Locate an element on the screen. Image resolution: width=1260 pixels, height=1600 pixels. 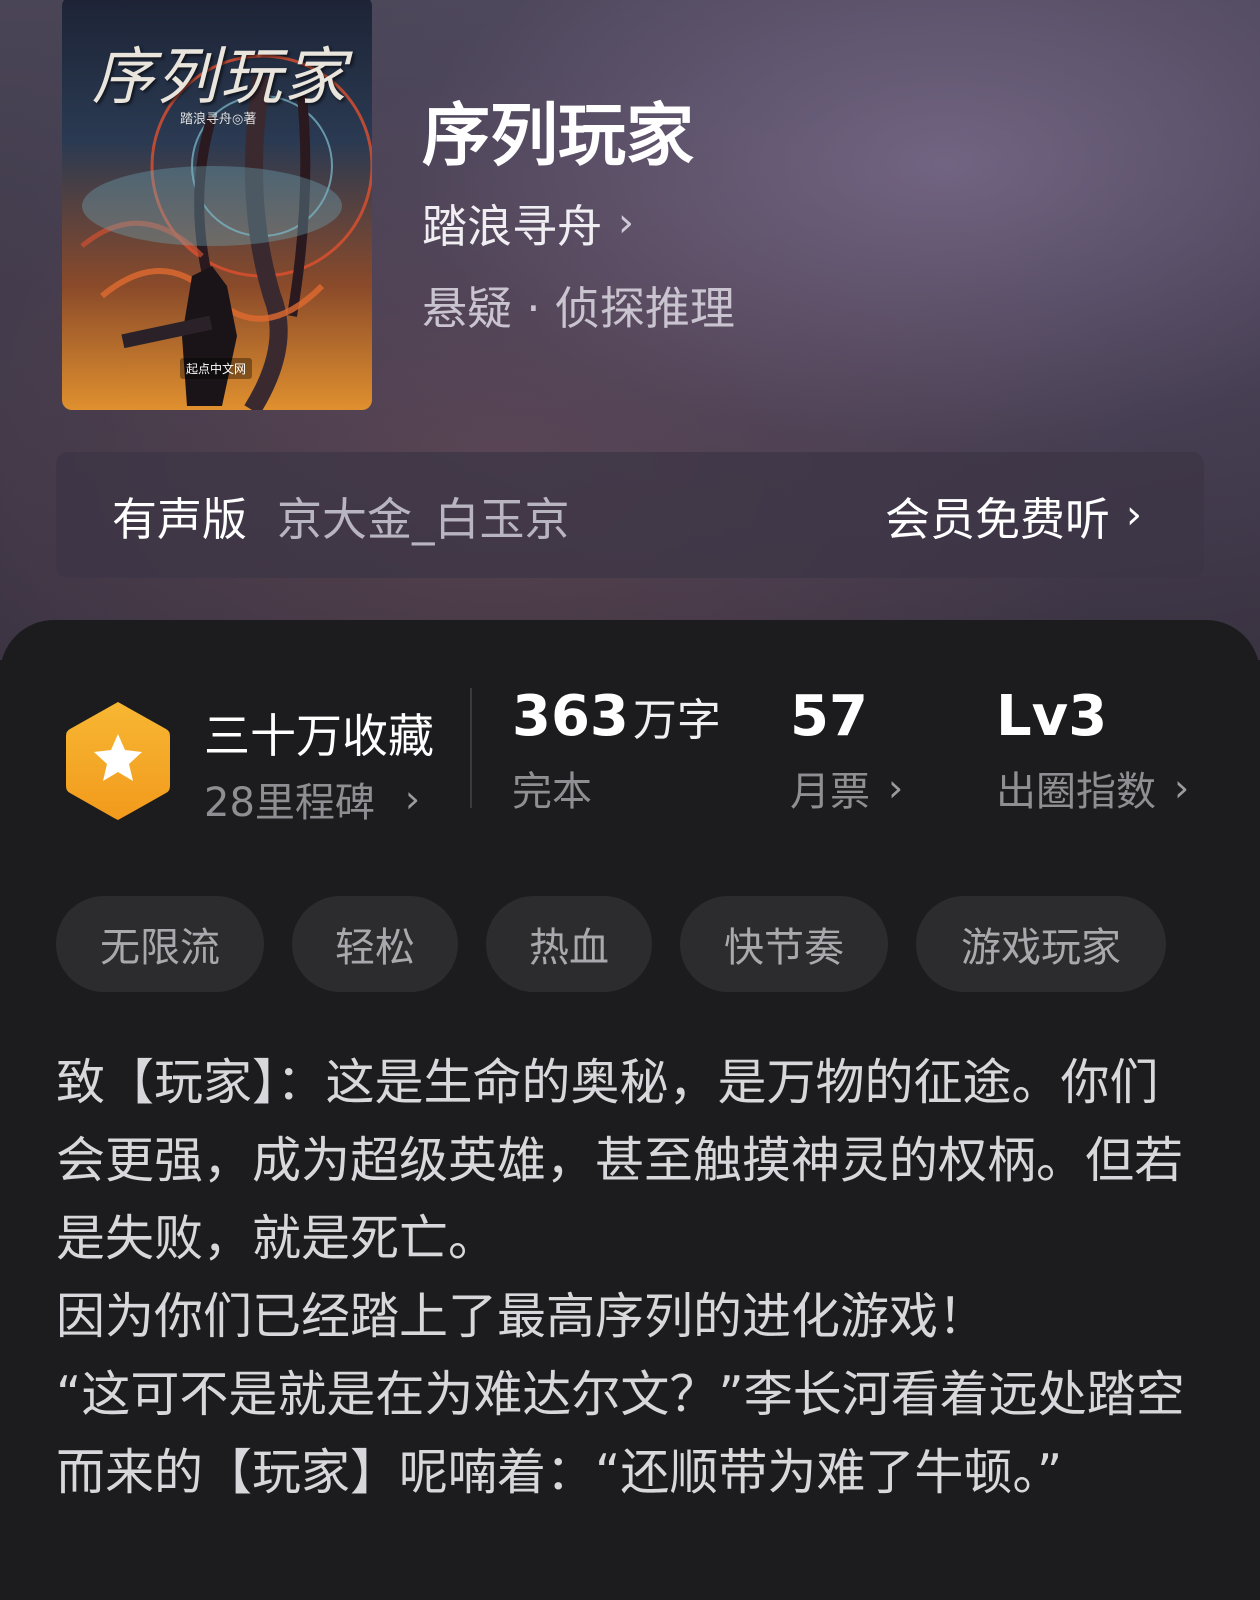
audio-version-bar: 有声版 京大金_白玉京 会员免费听 › is located at coordinates (630, 515).